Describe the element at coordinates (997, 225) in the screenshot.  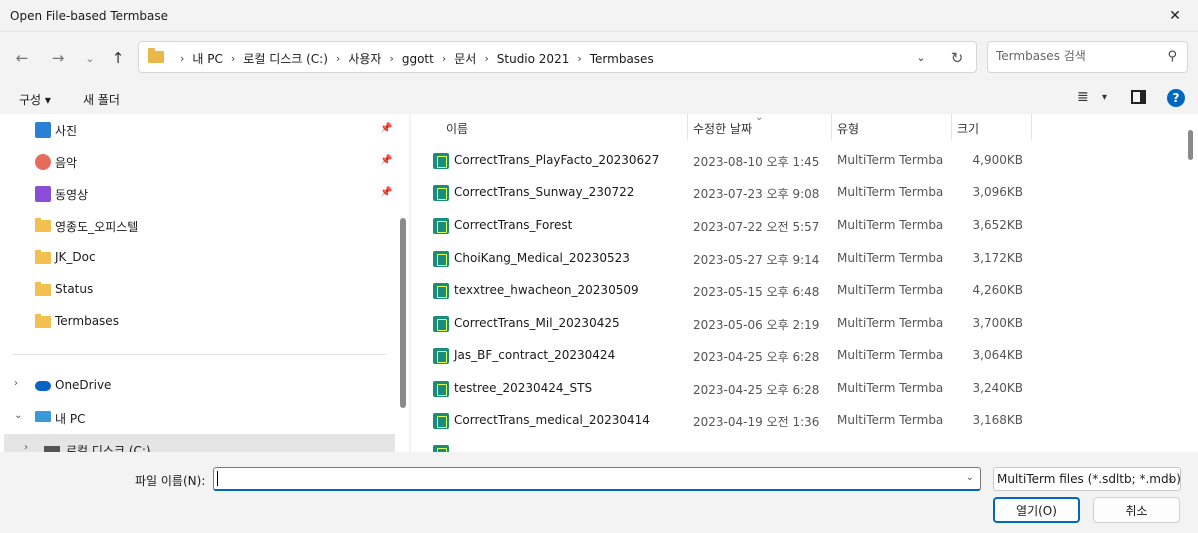
I see `file-size: 3,652KB` at that location.